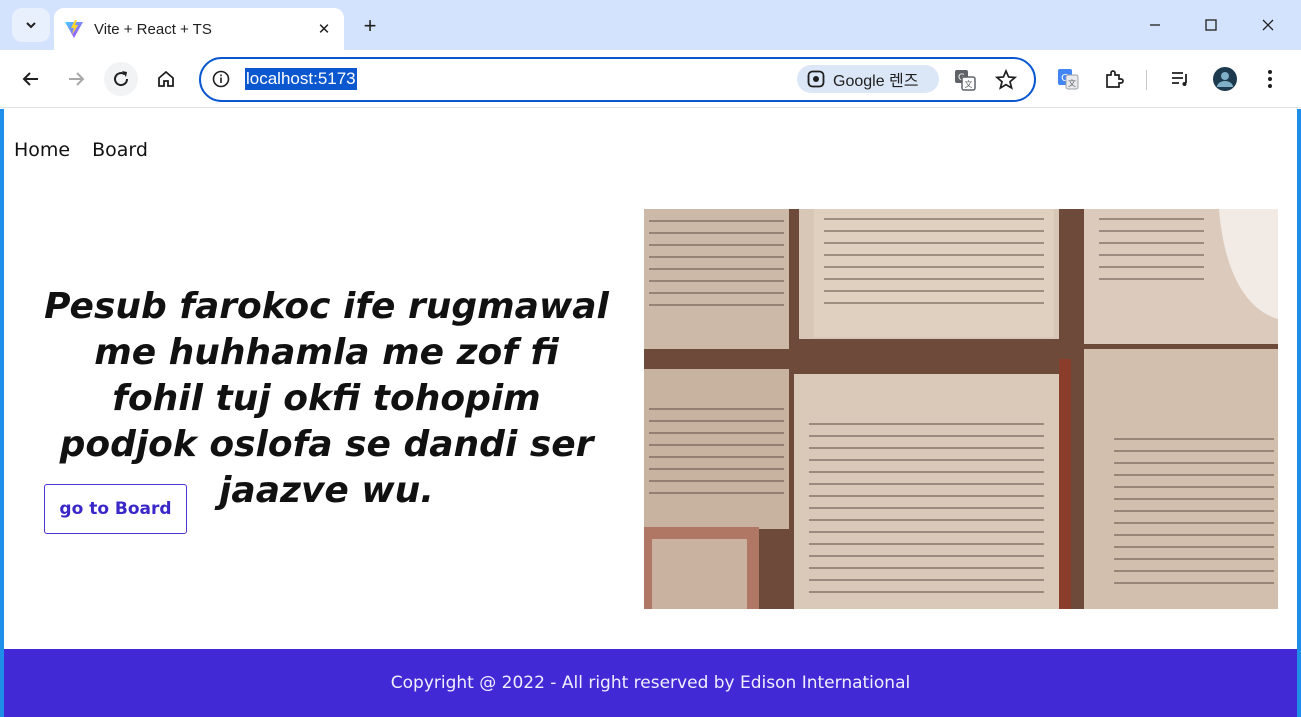 Image resolution: width=1301 pixels, height=717 pixels. What do you see at coordinates (816, 79) in the screenshot?
I see `lens-icon` at bounding box center [816, 79].